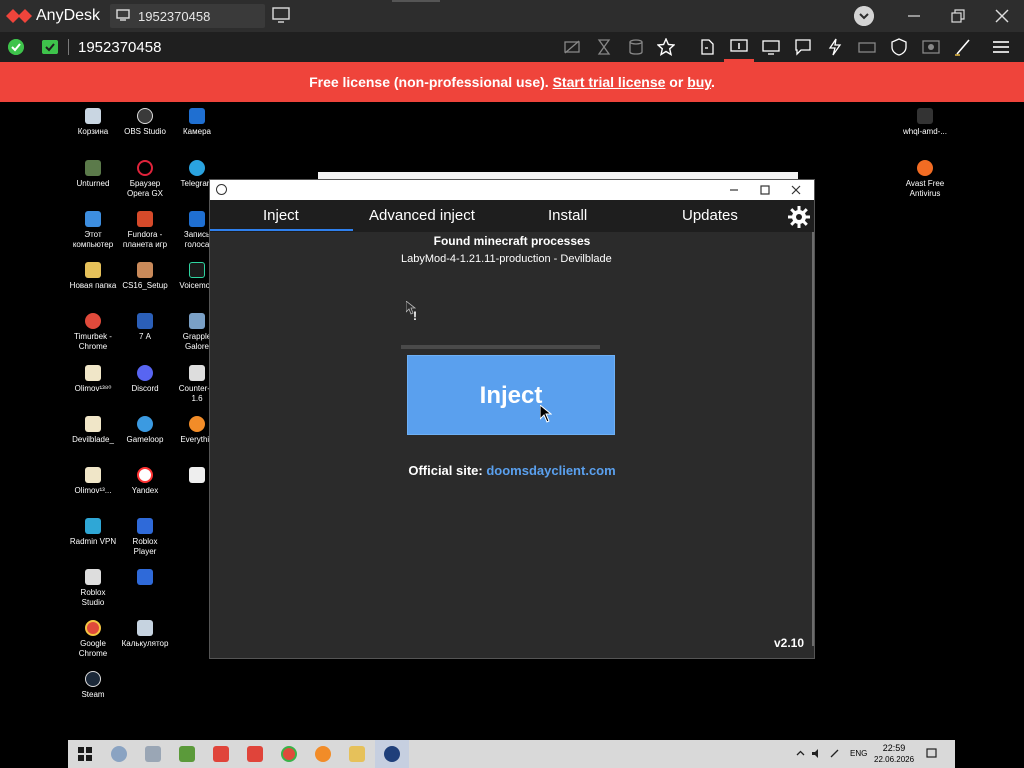  I want to click on desktop-icon-radmin-vpn: Radmin VPN, so click(94, 535).